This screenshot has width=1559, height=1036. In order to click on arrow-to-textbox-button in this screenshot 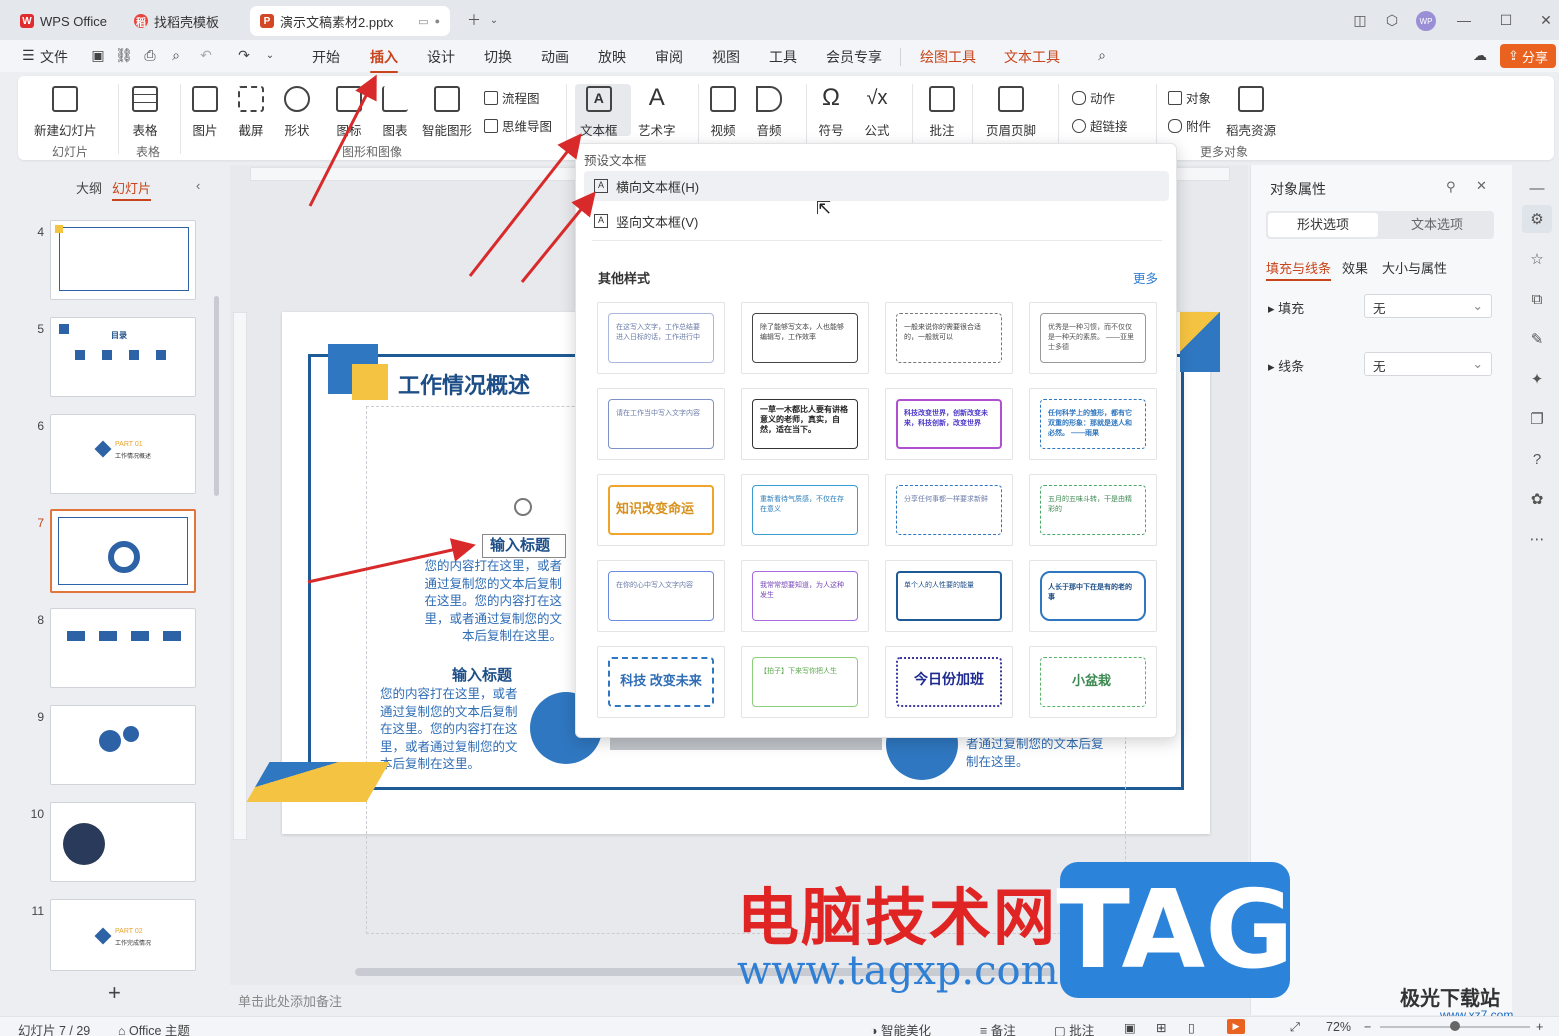, I will do `click(525, 205)`.